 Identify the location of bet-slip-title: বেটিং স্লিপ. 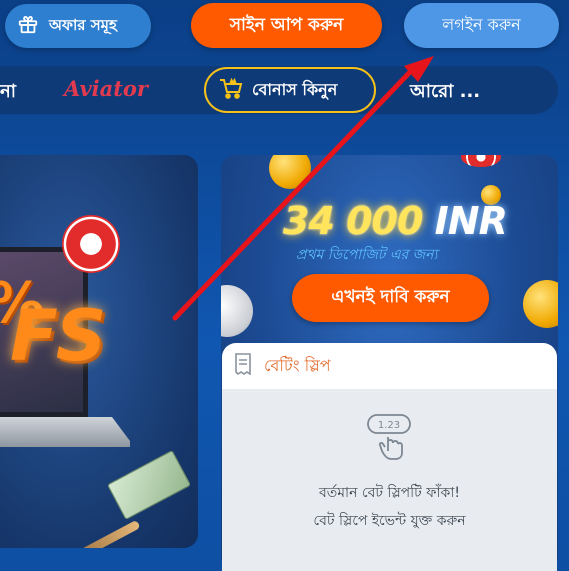
(297, 365).